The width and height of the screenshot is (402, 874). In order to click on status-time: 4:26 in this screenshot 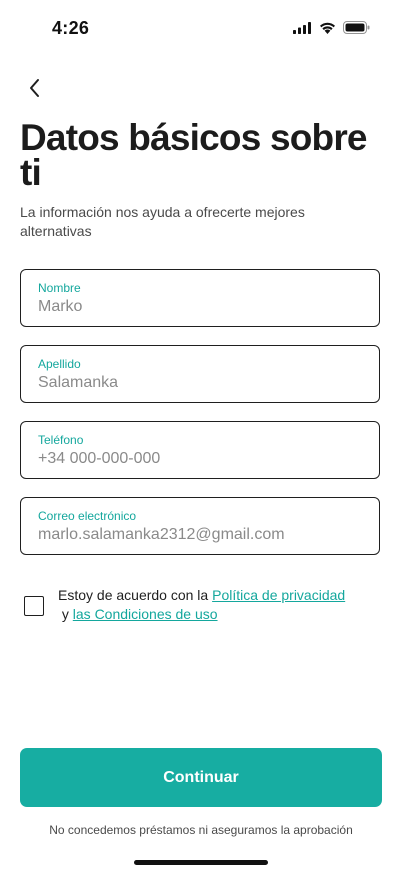, I will do `click(71, 28)`.